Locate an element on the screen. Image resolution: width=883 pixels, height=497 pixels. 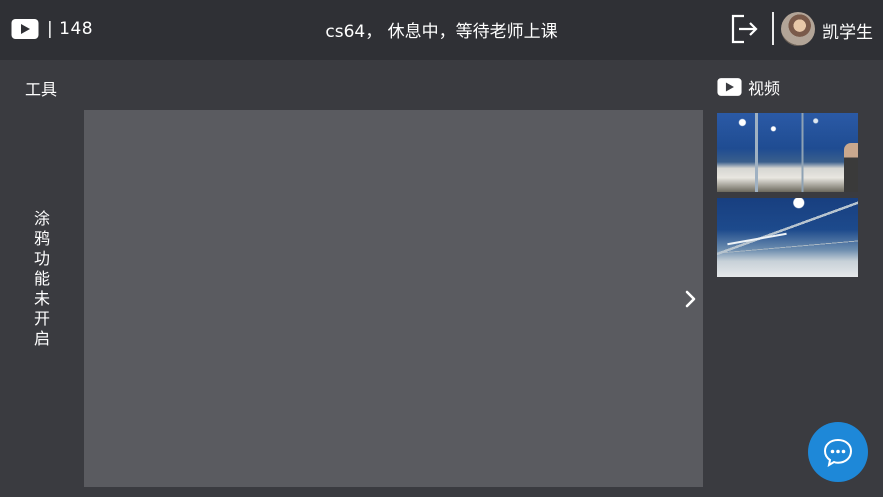
video-heading: 视频 is located at coordinates (764, 88).